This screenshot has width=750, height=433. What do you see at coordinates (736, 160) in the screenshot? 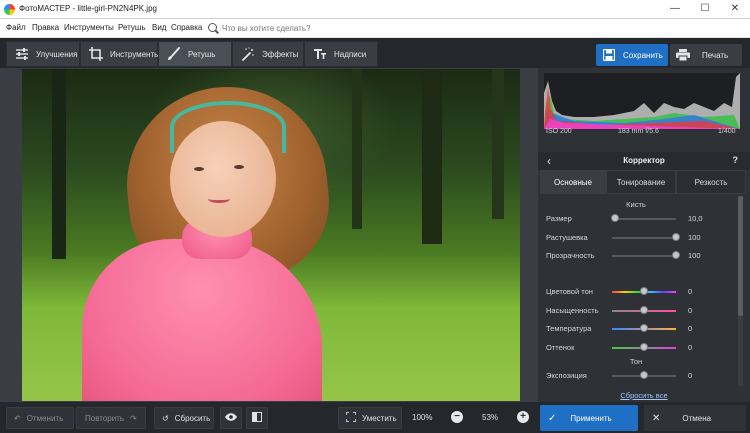
I see `help-icon: ?` at bounding box center [736, 160].